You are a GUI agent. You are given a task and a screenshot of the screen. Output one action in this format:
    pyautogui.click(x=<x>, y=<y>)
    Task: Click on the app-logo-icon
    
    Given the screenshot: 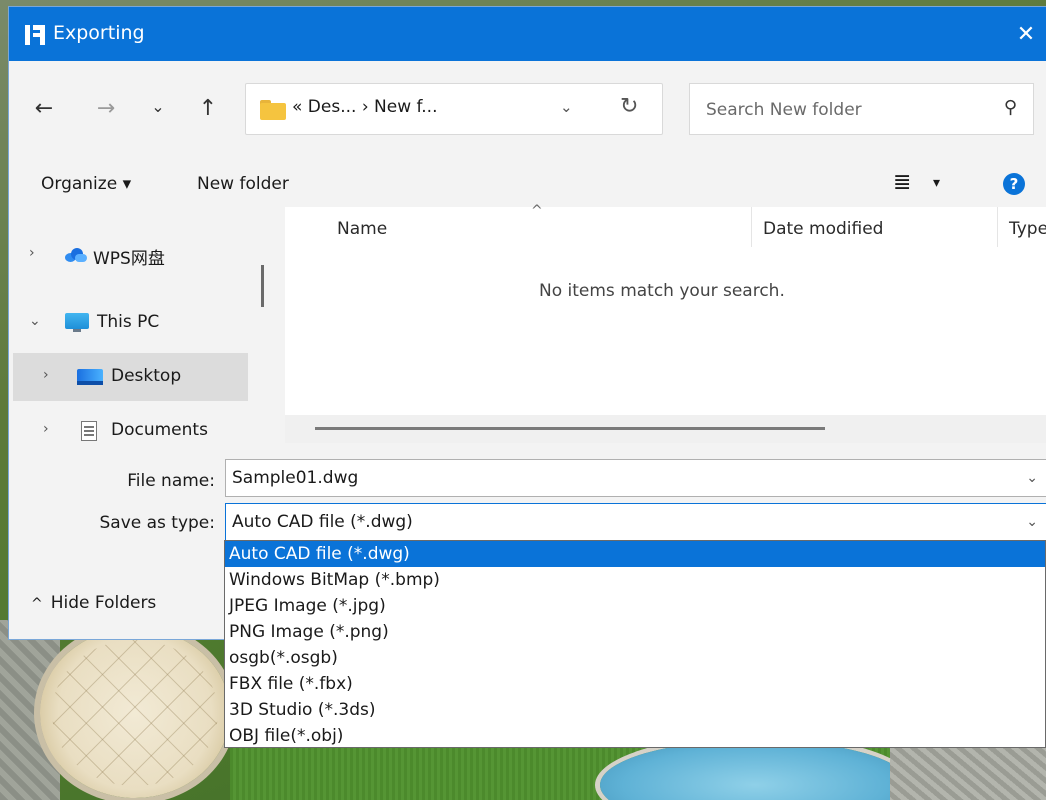 What is the action you would take?
    pyautogui.click(x=35, y=35)
    